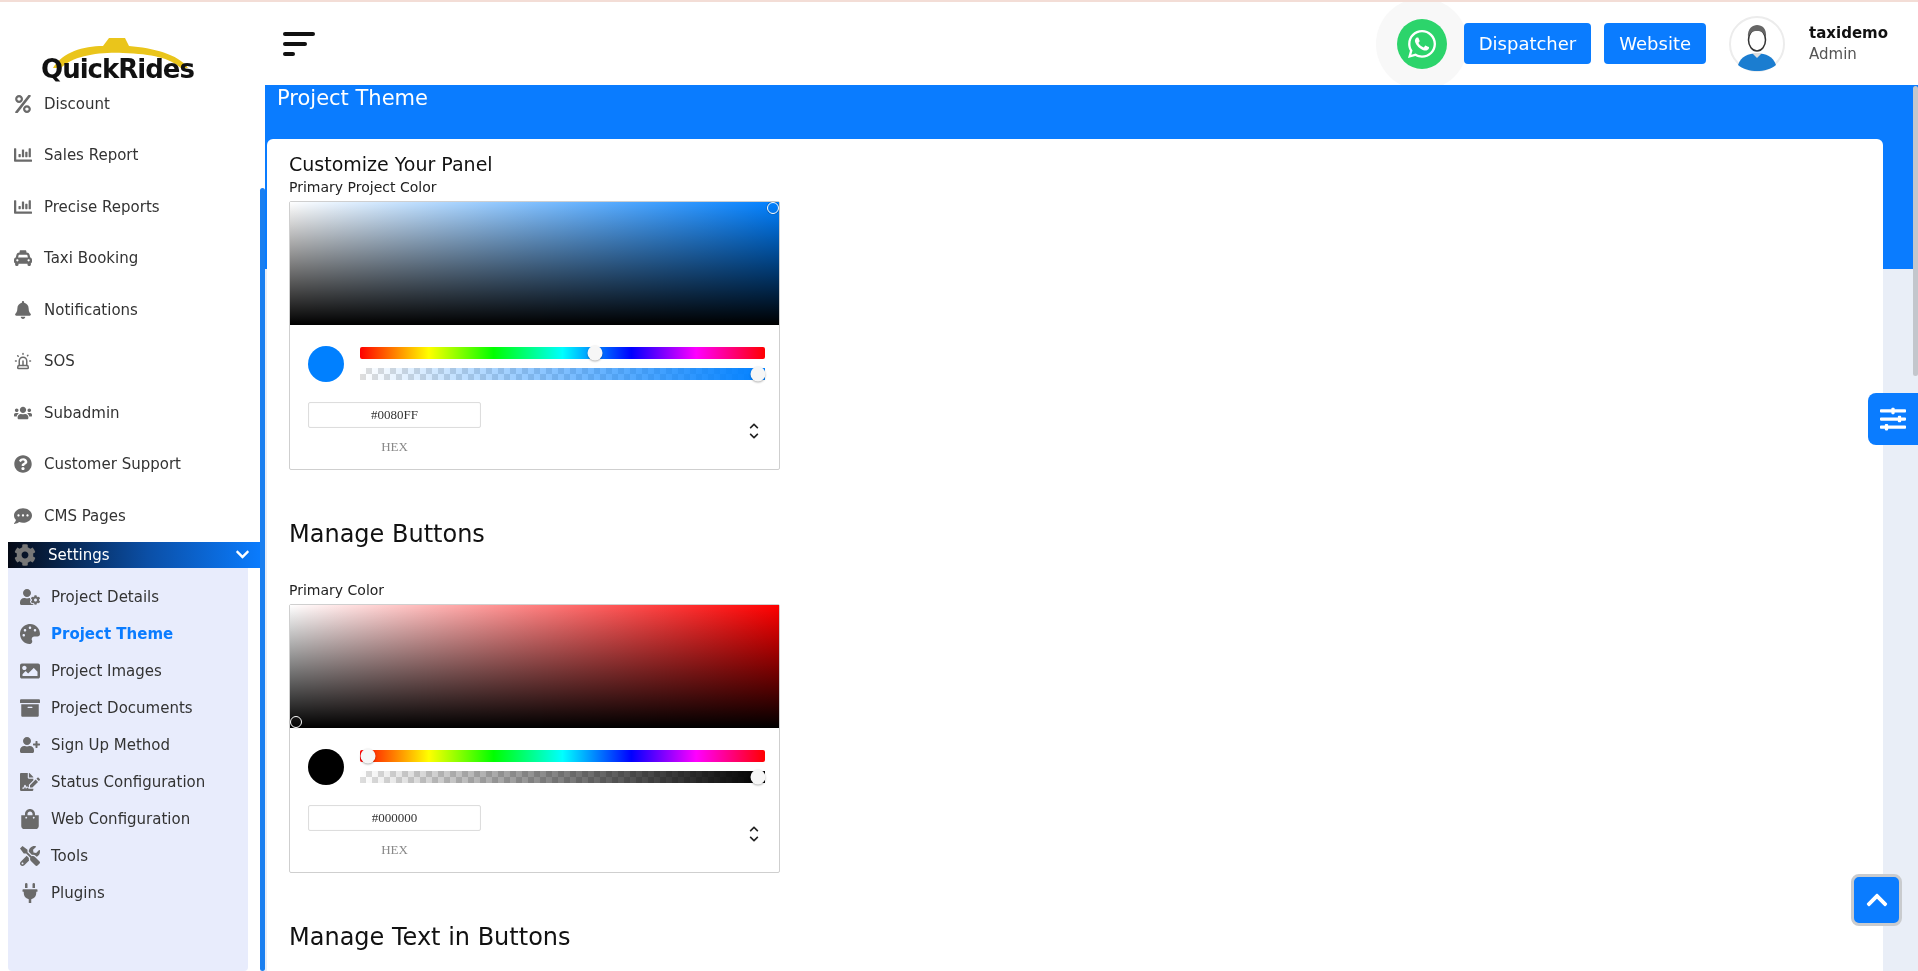  I want to click on scroll-top-button, so click(1876, 900).